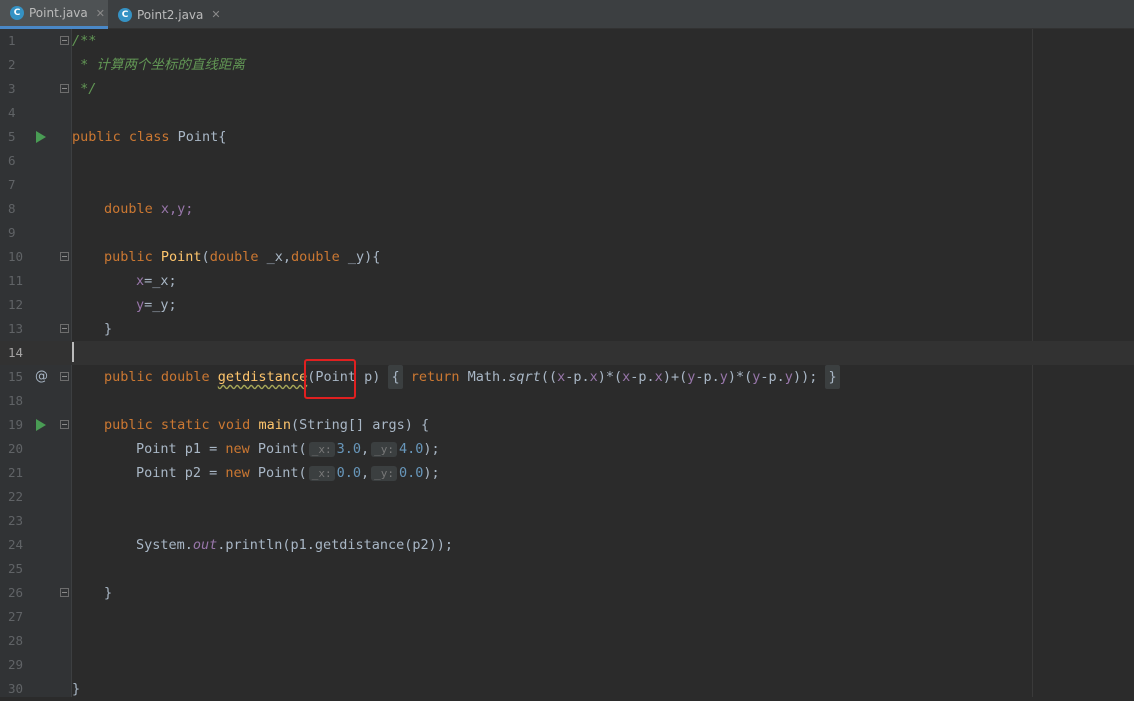  Describe the element at coordinates (149, 137) in the screenshot. I see `code-text: public class Point{` at that location.